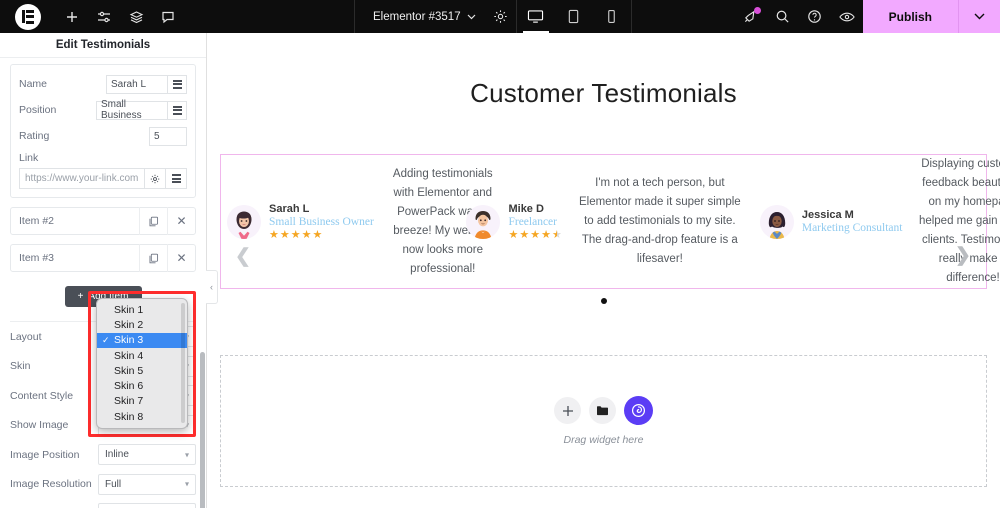  Describe the element at coordinates (20, 366) in the screenshot. I see `control-label-skin: Skin` at that location.